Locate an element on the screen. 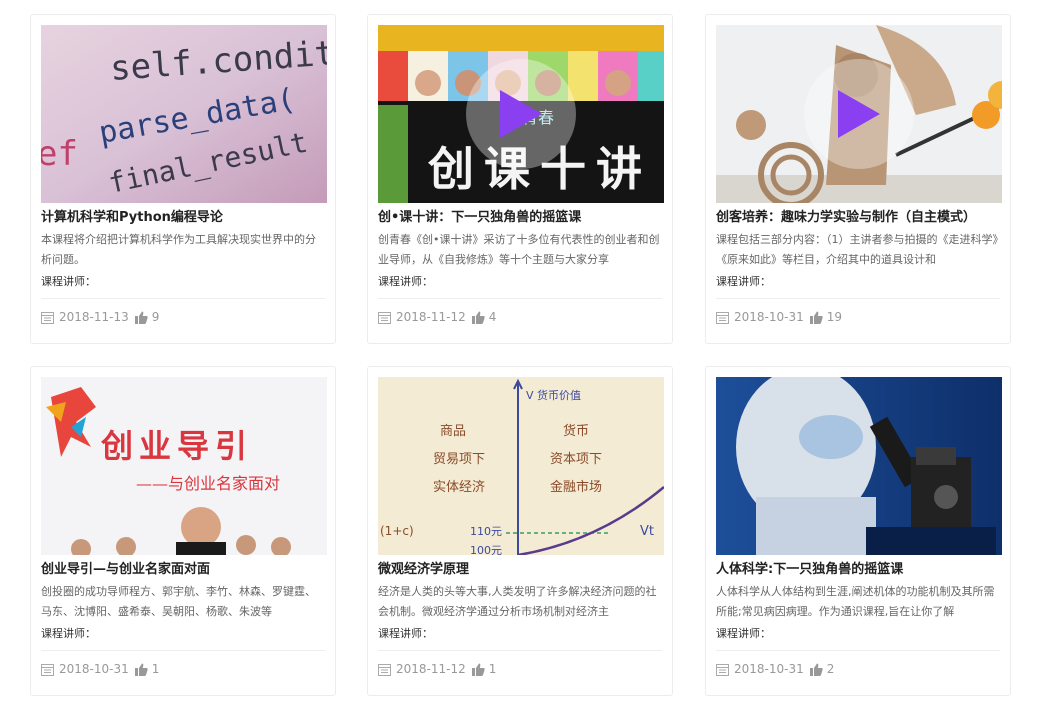 The image size is (1045, 701). course-description: 本课程将介绍把计算机科学作为工具解决现实世界中的分析问题。 is located at coordinates (178, 249).